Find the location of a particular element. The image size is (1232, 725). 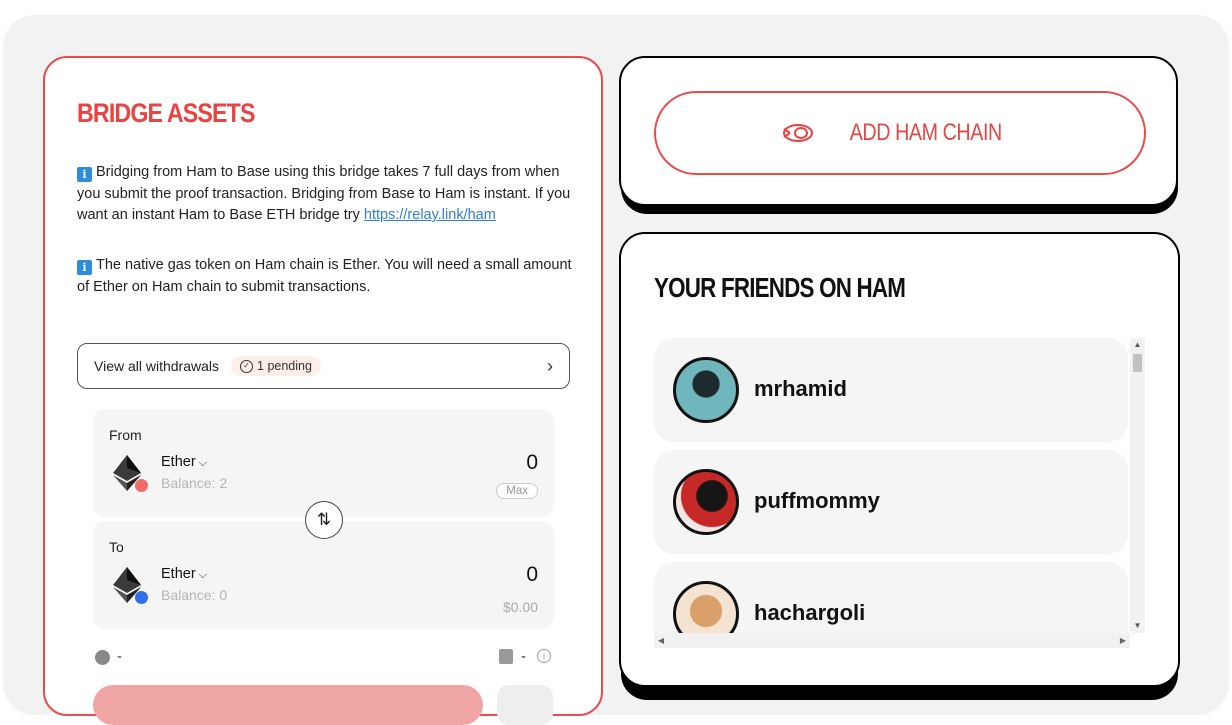

friend-name: mrhamid is located at coordinates (800, 388).